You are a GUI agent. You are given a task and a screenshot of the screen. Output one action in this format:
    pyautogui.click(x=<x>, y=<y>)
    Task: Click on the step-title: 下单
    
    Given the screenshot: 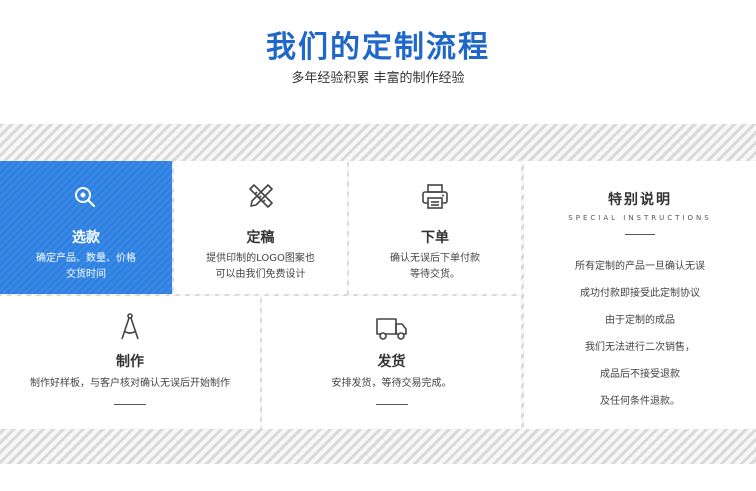 What is the action you would take?
    pyautogui.click(x=435, y=238)
    